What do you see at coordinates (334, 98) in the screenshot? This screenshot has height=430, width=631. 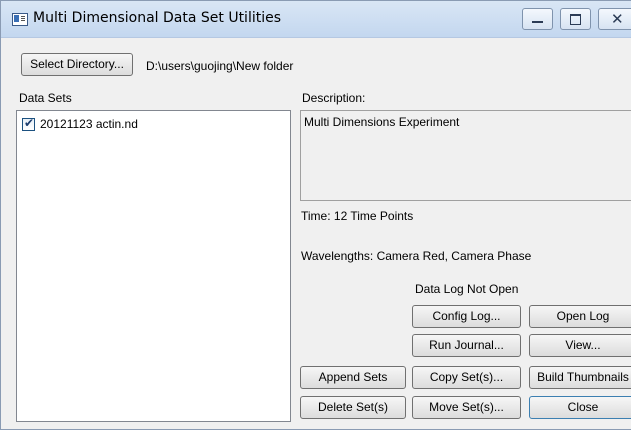 I see `description-label: Description:` at bounding box center [334, 98].